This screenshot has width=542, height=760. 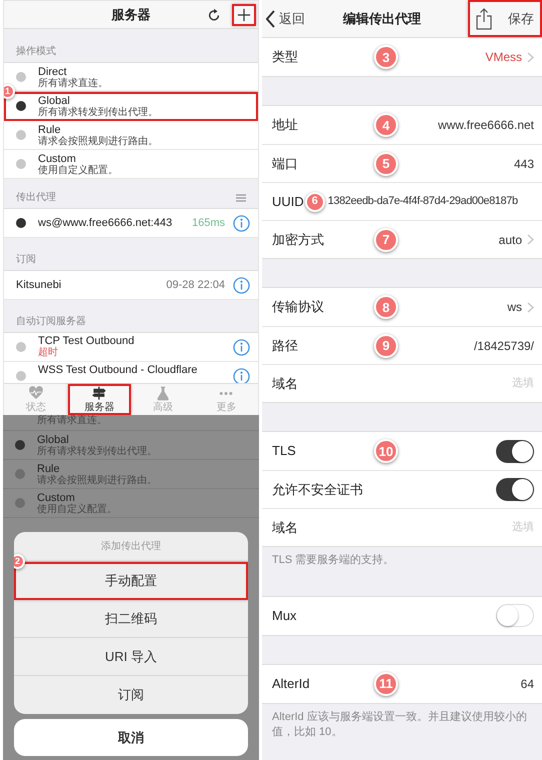 I want to click on callout-badge: 3, so click(x=386, y=57).